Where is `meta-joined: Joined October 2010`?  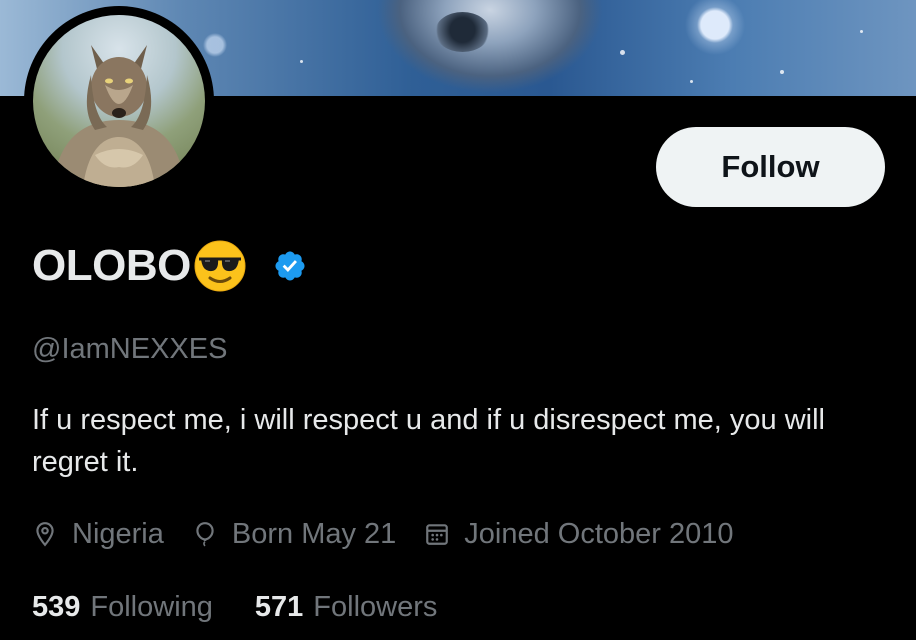 meta-joined: Joined October 2010 is located at coordinates (579, 534).